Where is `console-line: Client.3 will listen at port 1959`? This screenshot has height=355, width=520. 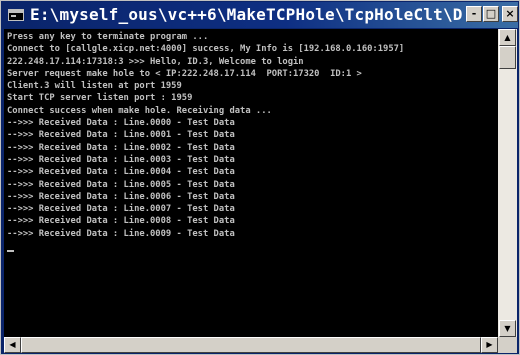 console-line: Client.3 will listen at port 1959 is located at coordinates (94, 86).